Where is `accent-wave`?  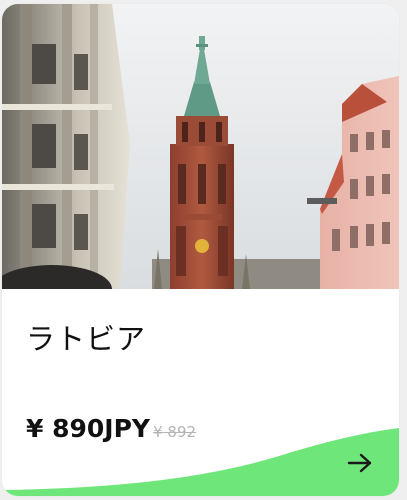 accent-wave is located at coordinates (200, 462).